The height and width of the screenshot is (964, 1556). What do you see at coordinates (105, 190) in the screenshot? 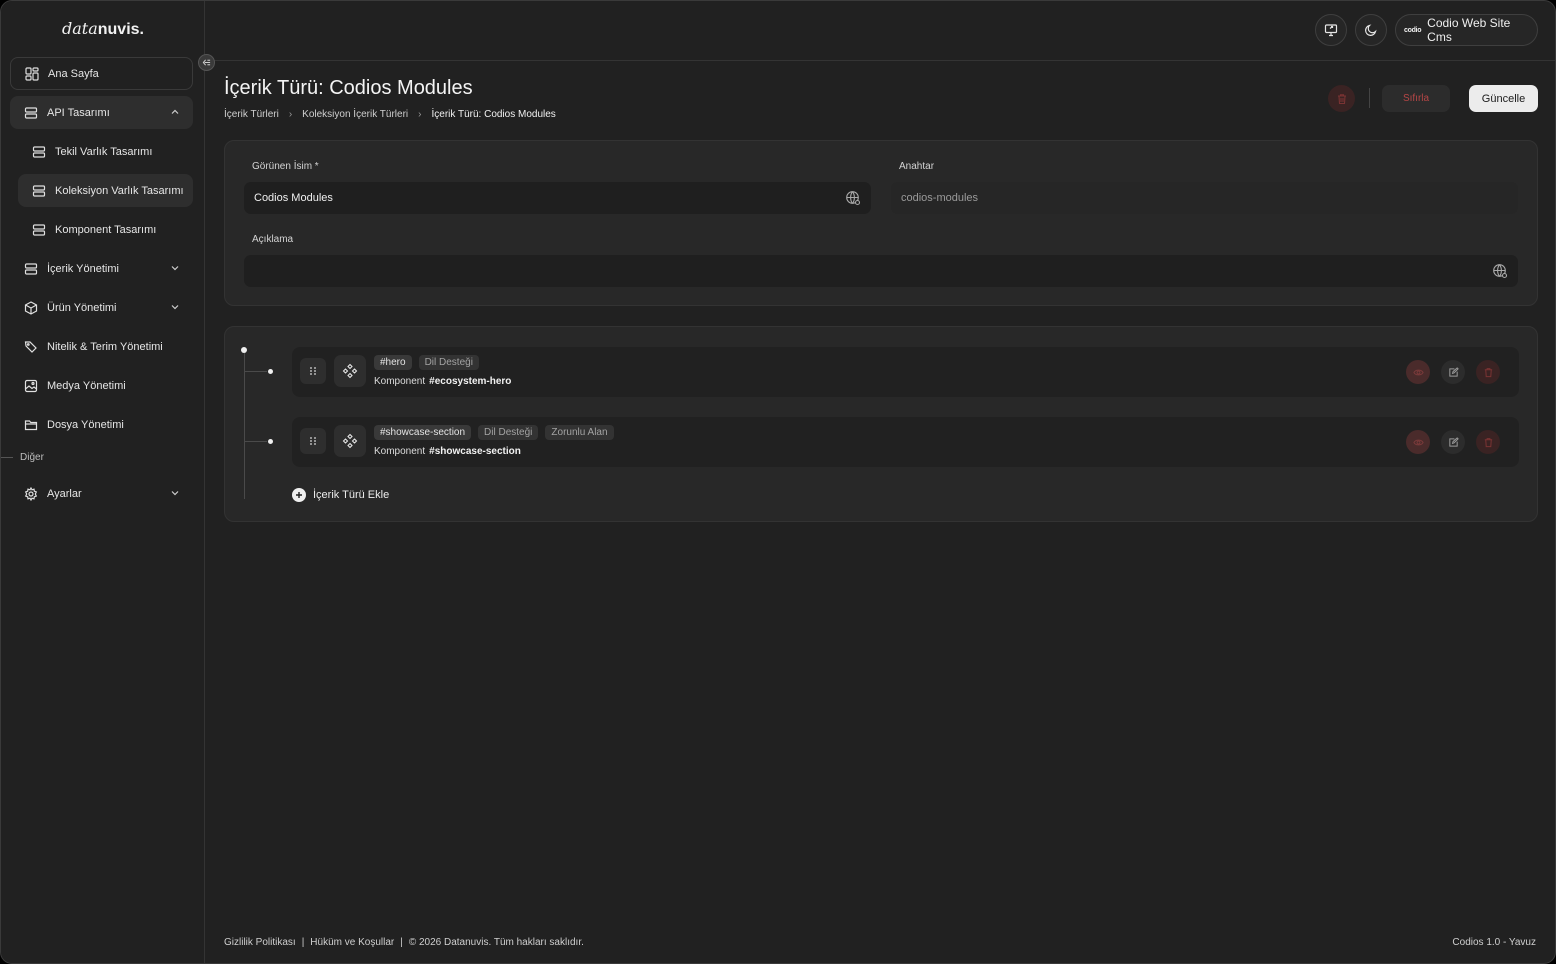
I see `sidebar-item-collection-entity: Koleksiyon Varlık Tasarımı` at bounding box center [105, 190].